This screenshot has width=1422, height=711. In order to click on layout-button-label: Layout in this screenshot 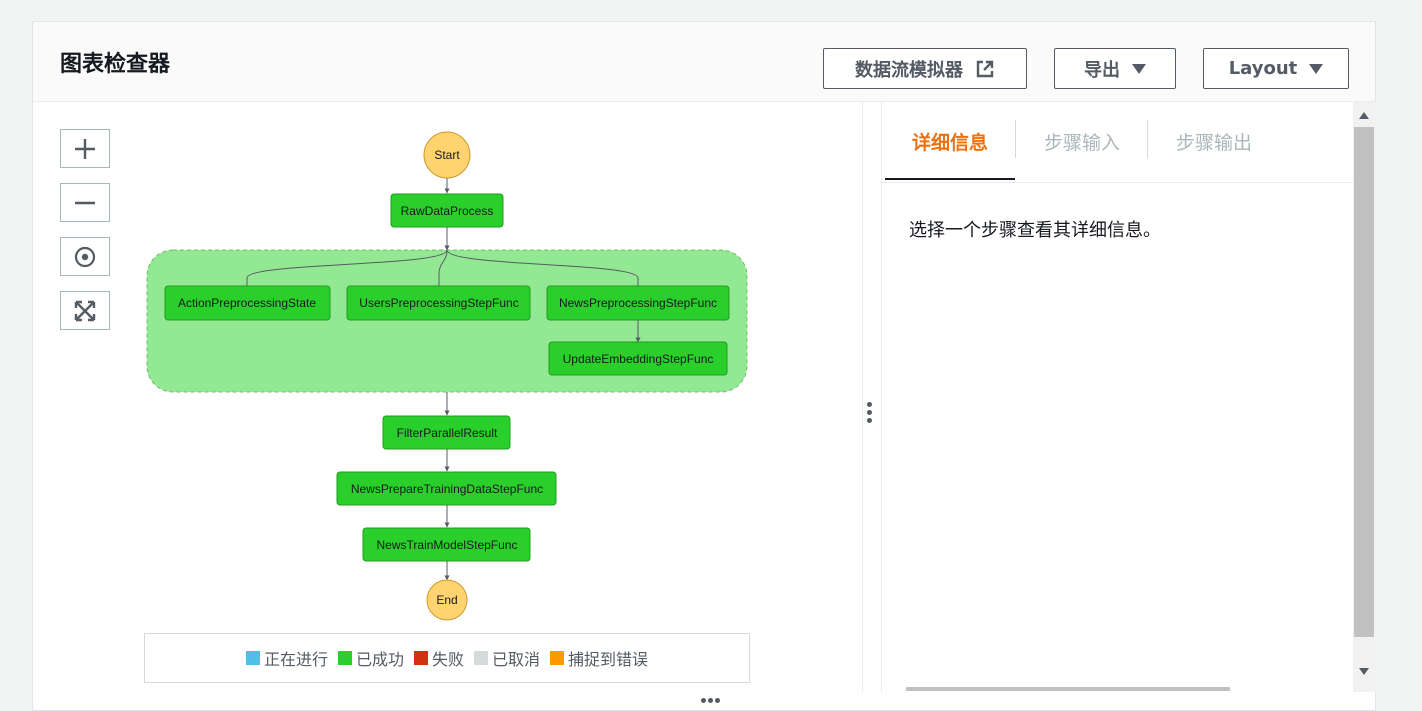, I will do `click(1263, 68)`.